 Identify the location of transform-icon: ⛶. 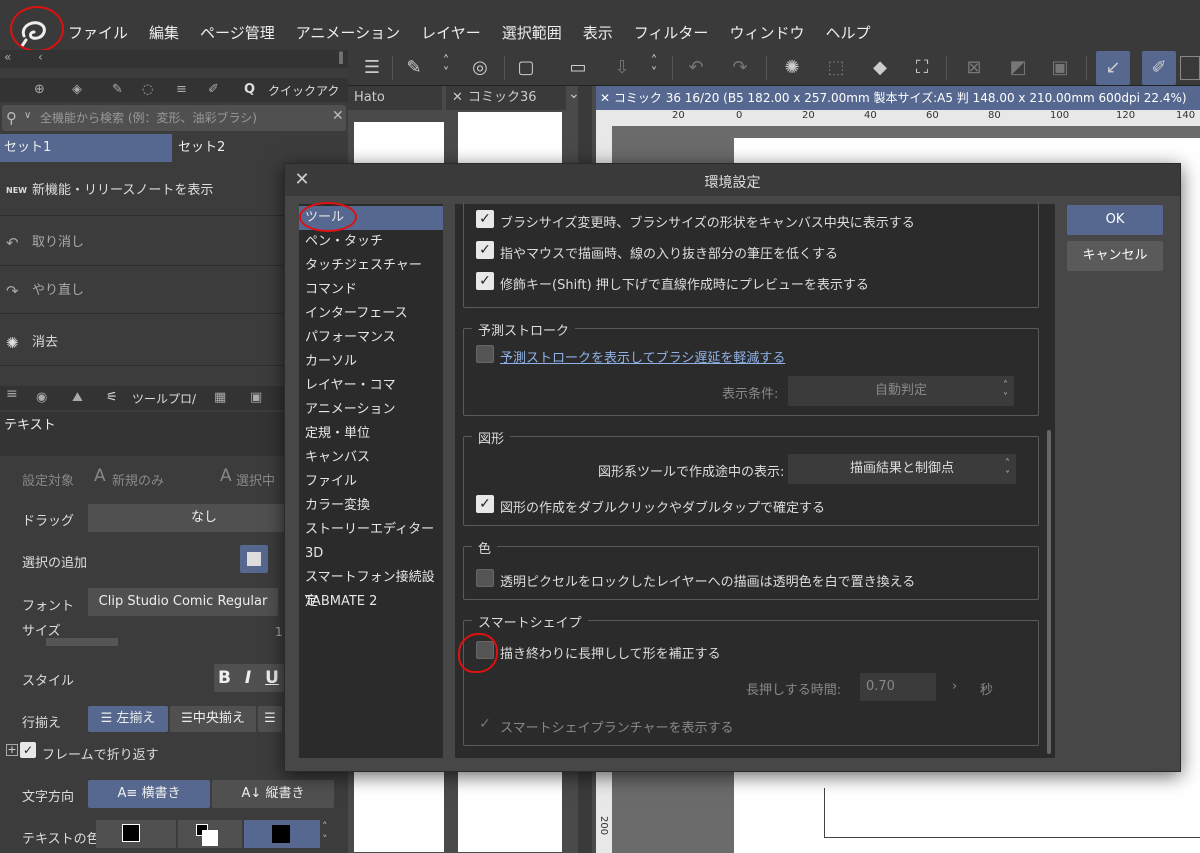
(922, 68).